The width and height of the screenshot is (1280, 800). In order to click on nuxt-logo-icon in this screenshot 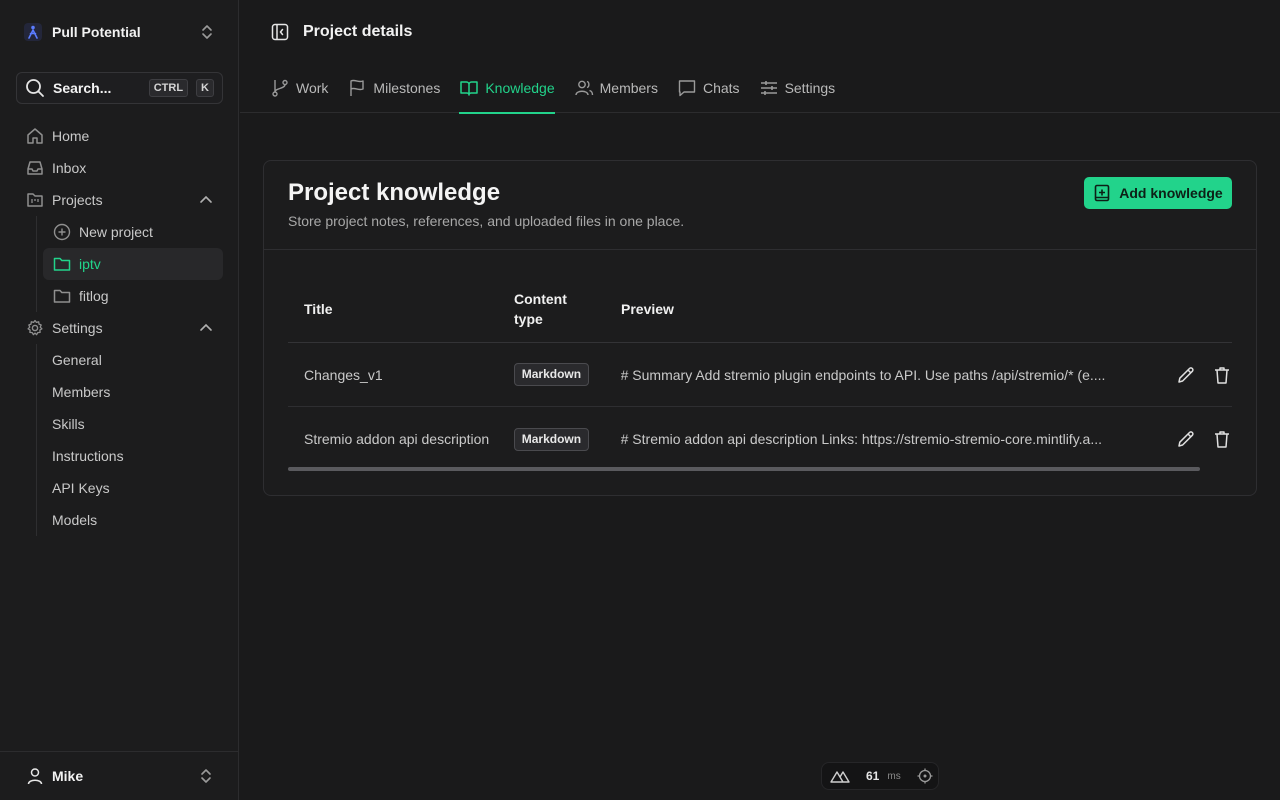, I will do `click(840, 776)`.